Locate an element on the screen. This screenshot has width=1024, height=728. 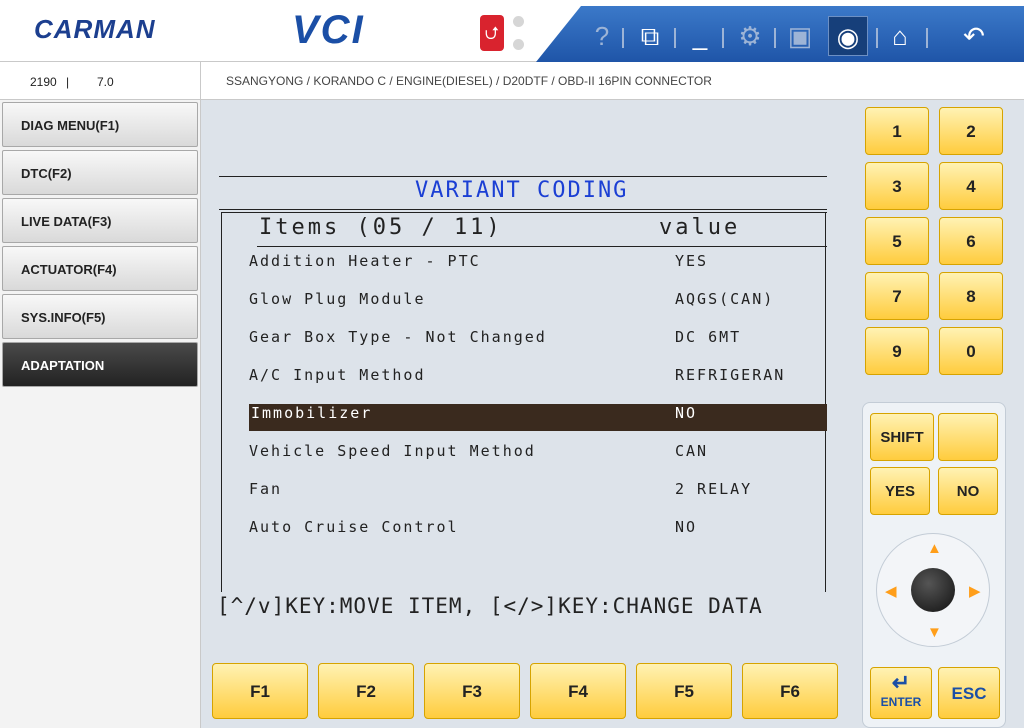
f6-key: F6 is located at coordinates (790, 691).